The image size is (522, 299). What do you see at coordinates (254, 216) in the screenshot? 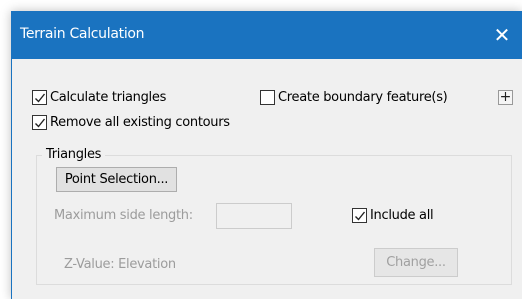
I see `max-side-length-input` at bounding box center [254, 216].